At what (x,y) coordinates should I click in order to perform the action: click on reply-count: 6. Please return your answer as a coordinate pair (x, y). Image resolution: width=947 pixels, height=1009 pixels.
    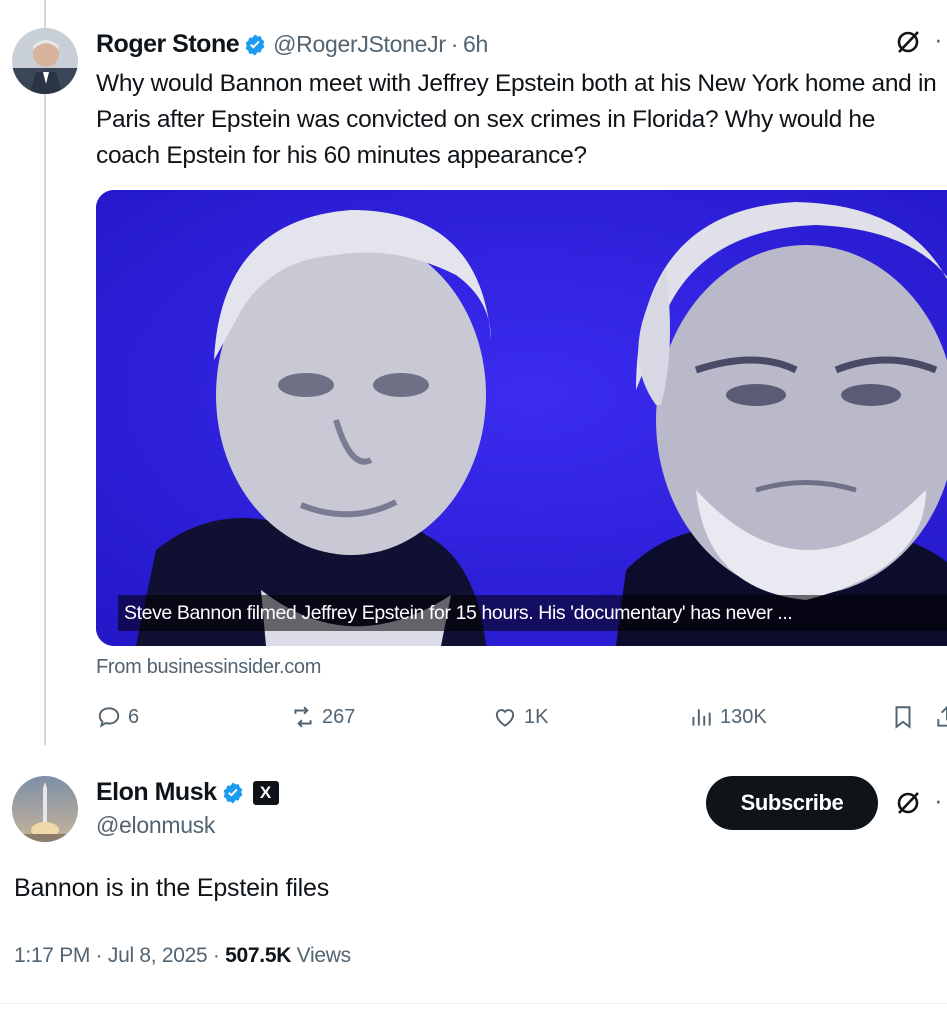
    Looking at the image, I should click on (134, 716).